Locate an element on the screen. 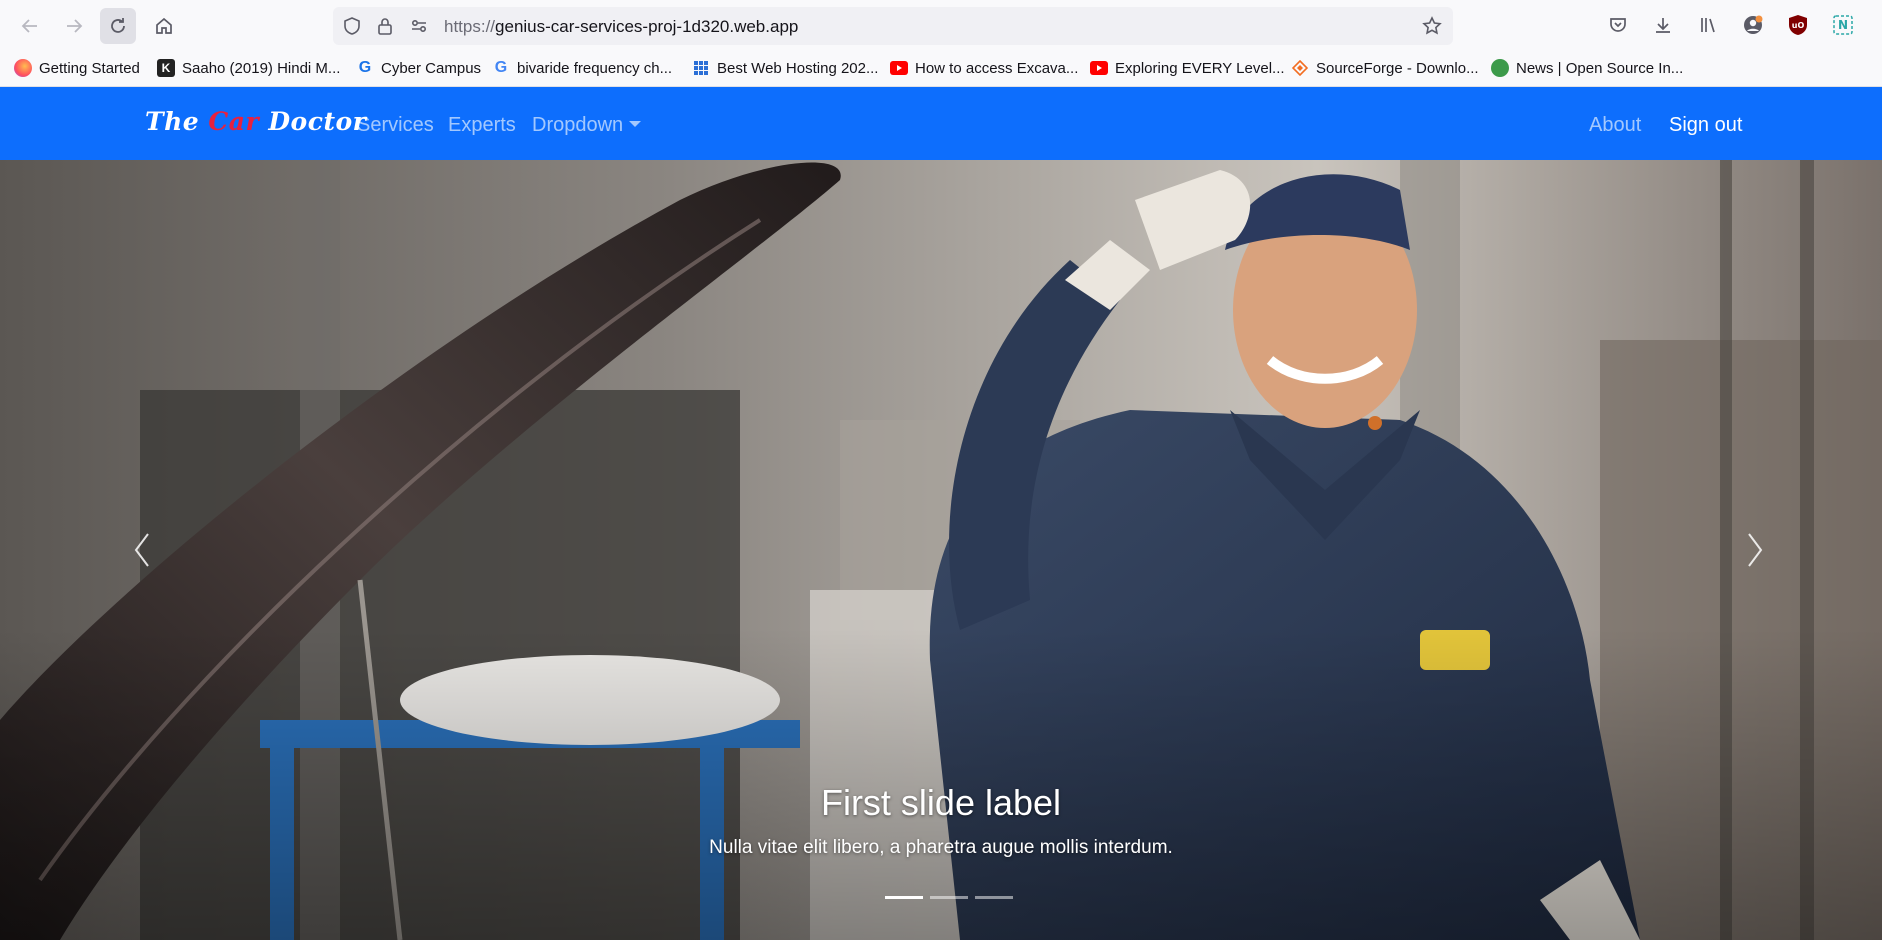 This screenshot has width=1882, height=940. nav-dropdown-label: Dropdown is located at coordinates (578, 125).